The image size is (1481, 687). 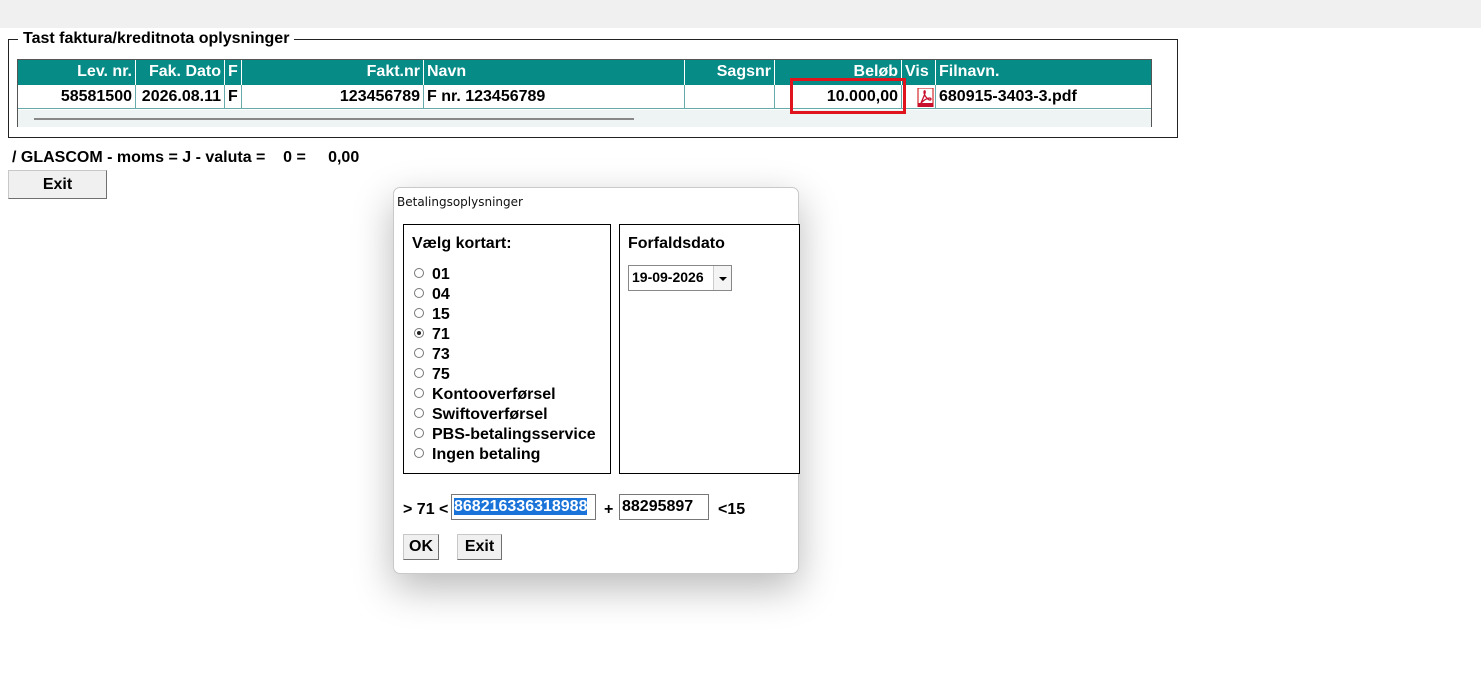 I want to click on radio-label: Swiftoverførsel, so click(x=490, y=414).